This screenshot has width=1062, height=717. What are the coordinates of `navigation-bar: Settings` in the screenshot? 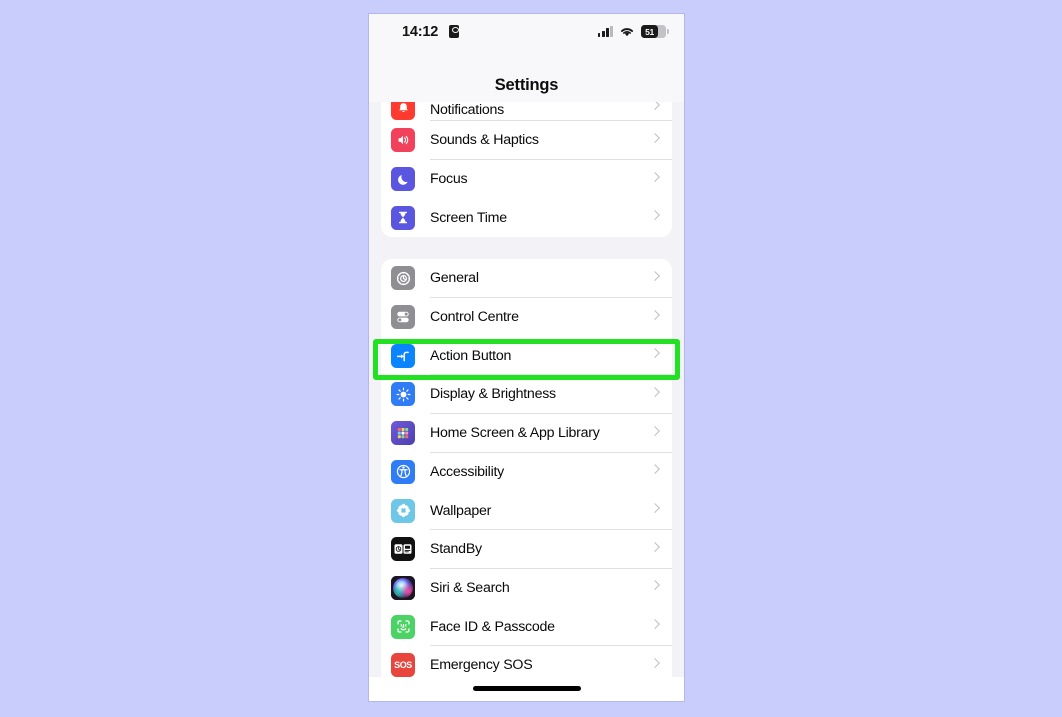 It's located at (526, 78).